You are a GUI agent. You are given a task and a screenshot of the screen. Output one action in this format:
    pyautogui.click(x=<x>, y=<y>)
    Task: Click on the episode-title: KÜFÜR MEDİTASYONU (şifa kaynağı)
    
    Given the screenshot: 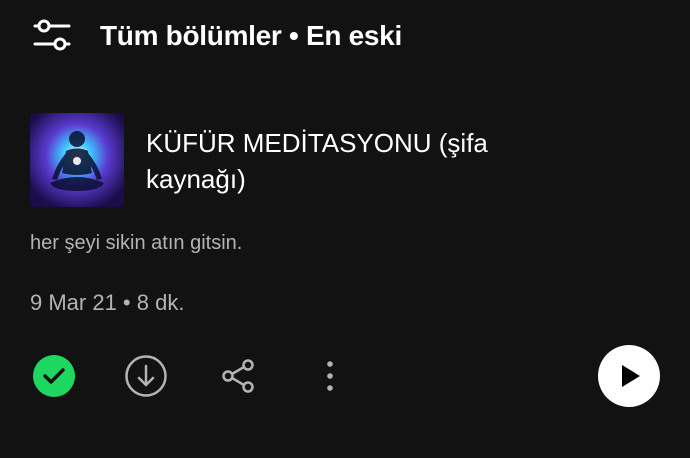 What is the action you would take?
    pyautogui.click(x=366, y=161)
    